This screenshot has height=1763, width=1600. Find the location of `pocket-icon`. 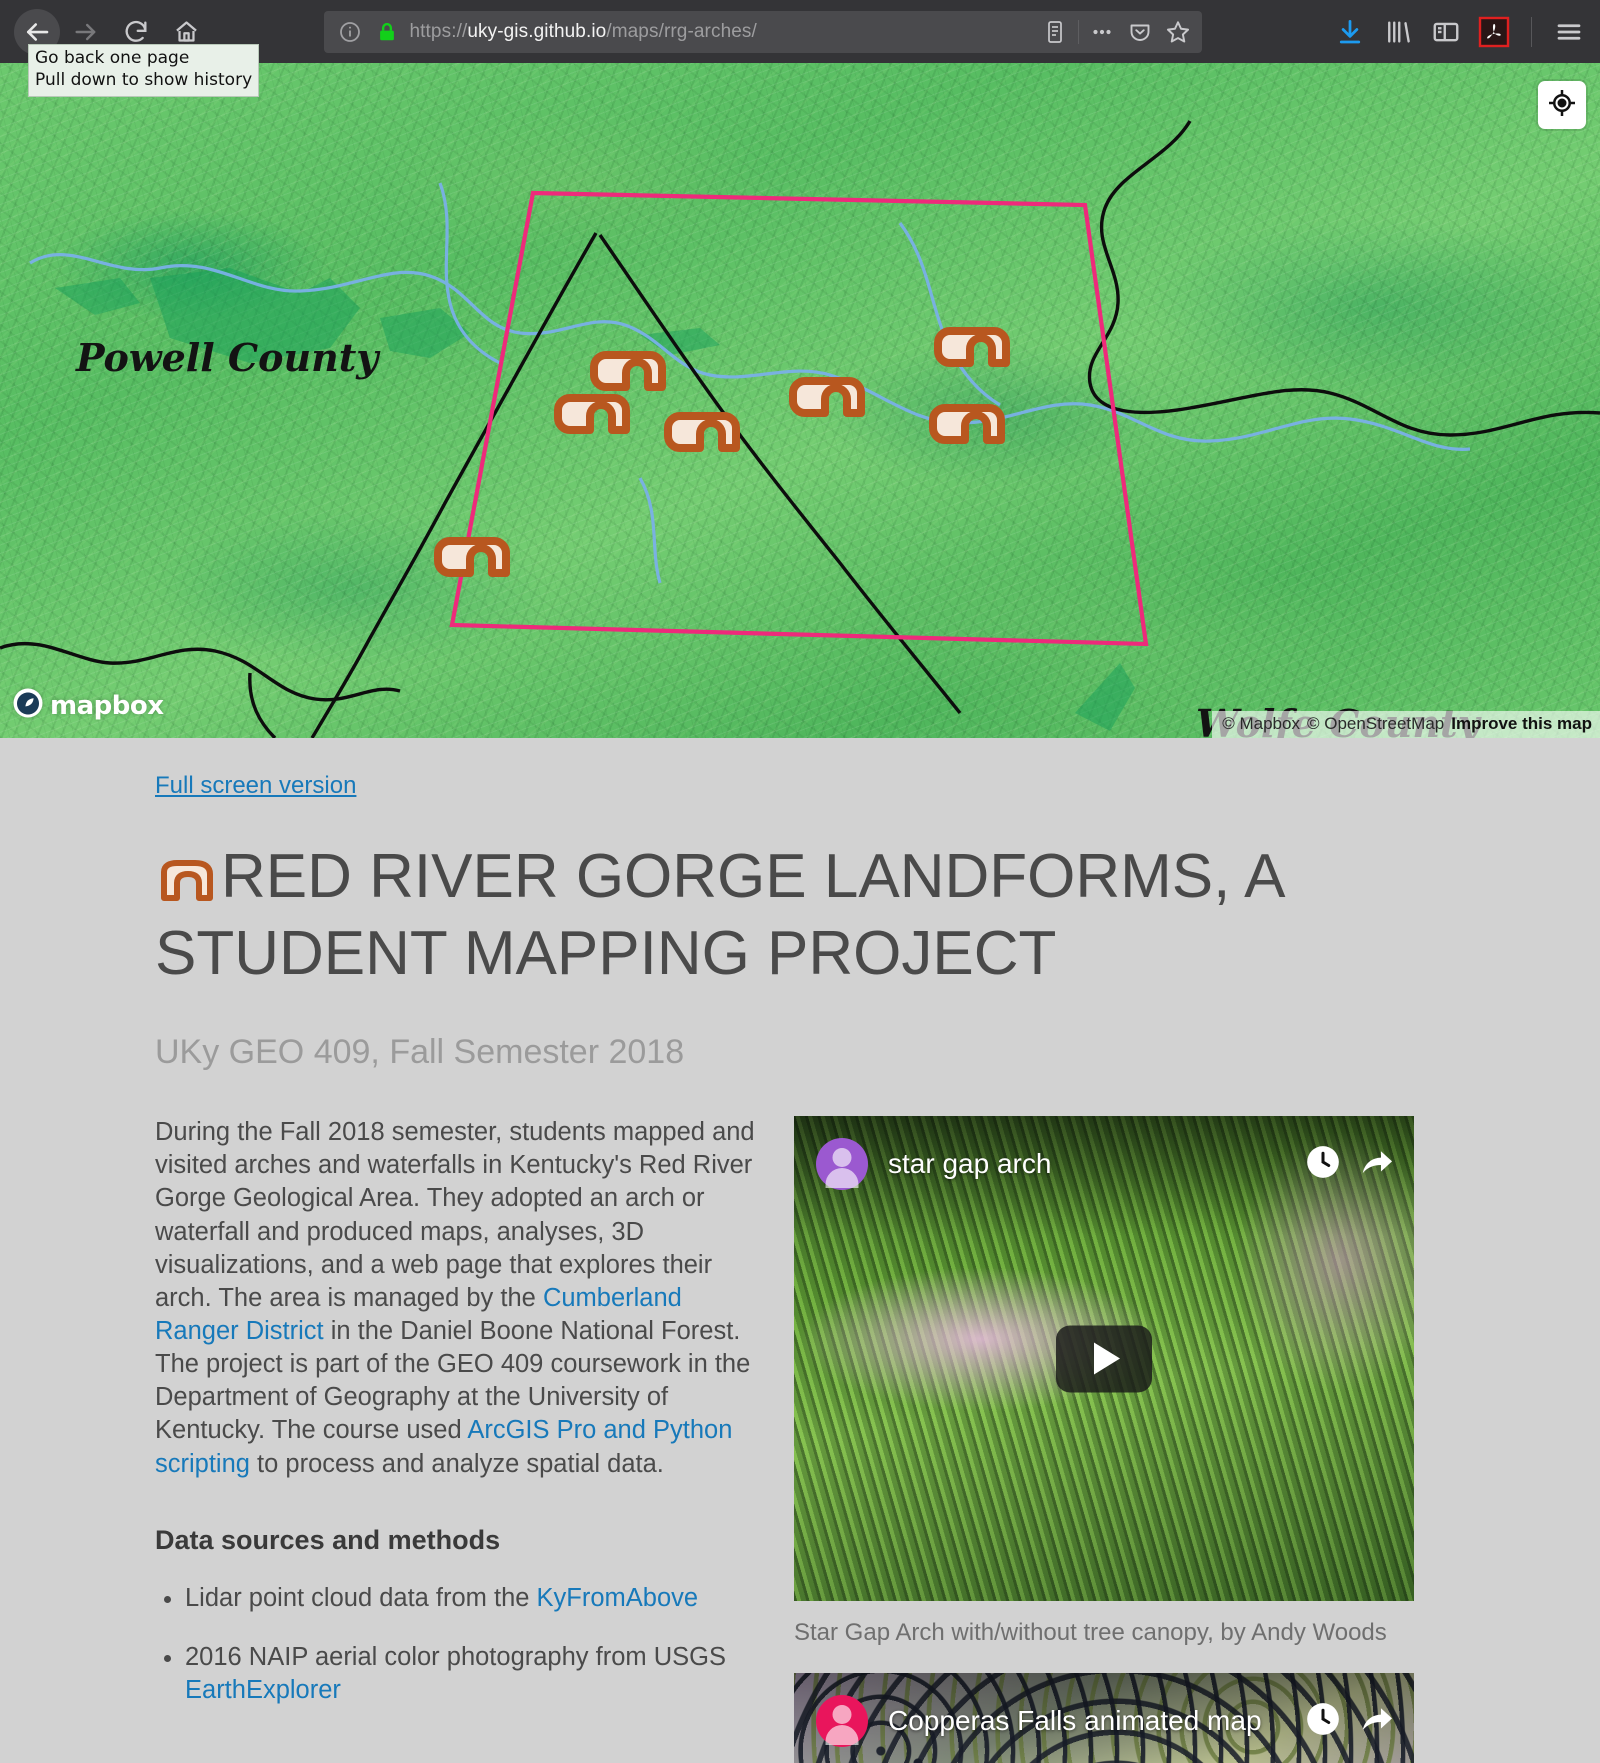

pocket-icon is located at coordinates (1140, 32).